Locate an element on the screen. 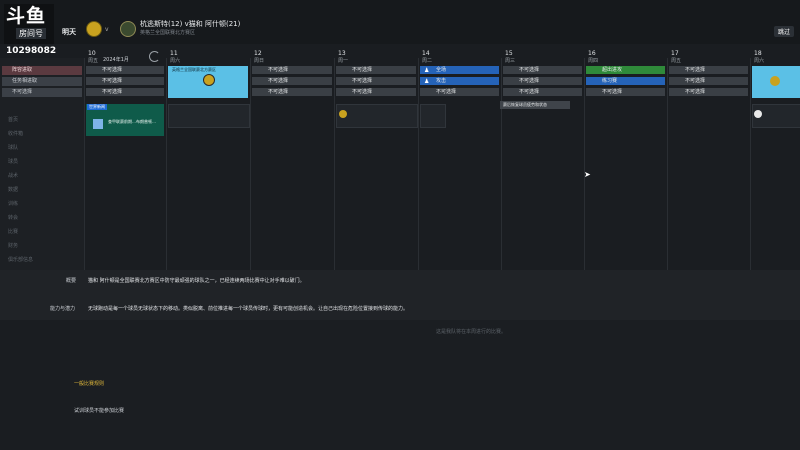 The image size is (800, 450). top-bar is located at coordinates (400, 22).